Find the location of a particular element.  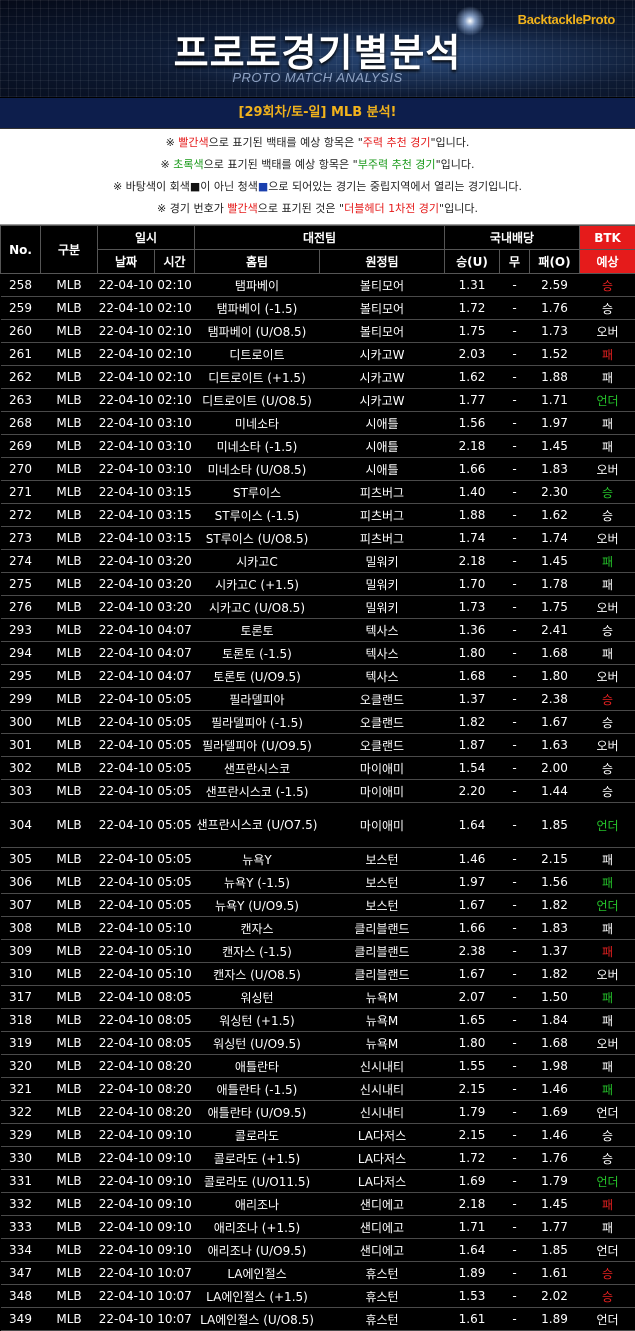

match-no: 270 is located at coordinates (21, 469).